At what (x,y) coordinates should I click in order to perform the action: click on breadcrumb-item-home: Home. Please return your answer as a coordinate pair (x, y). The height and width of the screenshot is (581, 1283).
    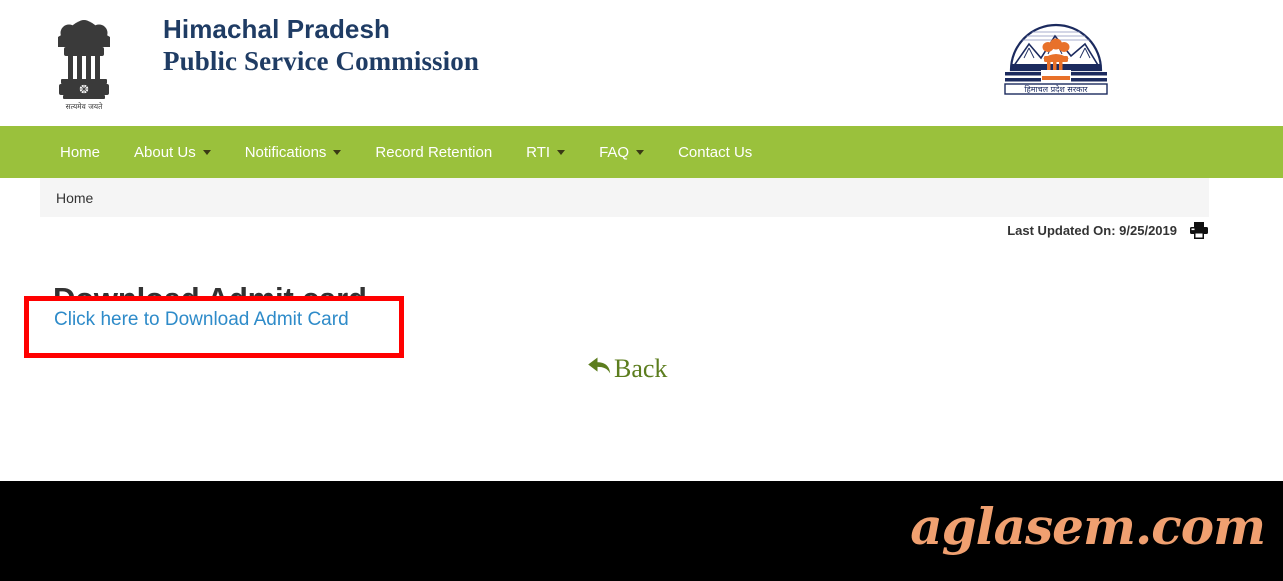
    Looking at the image, I should click on (74, 198).